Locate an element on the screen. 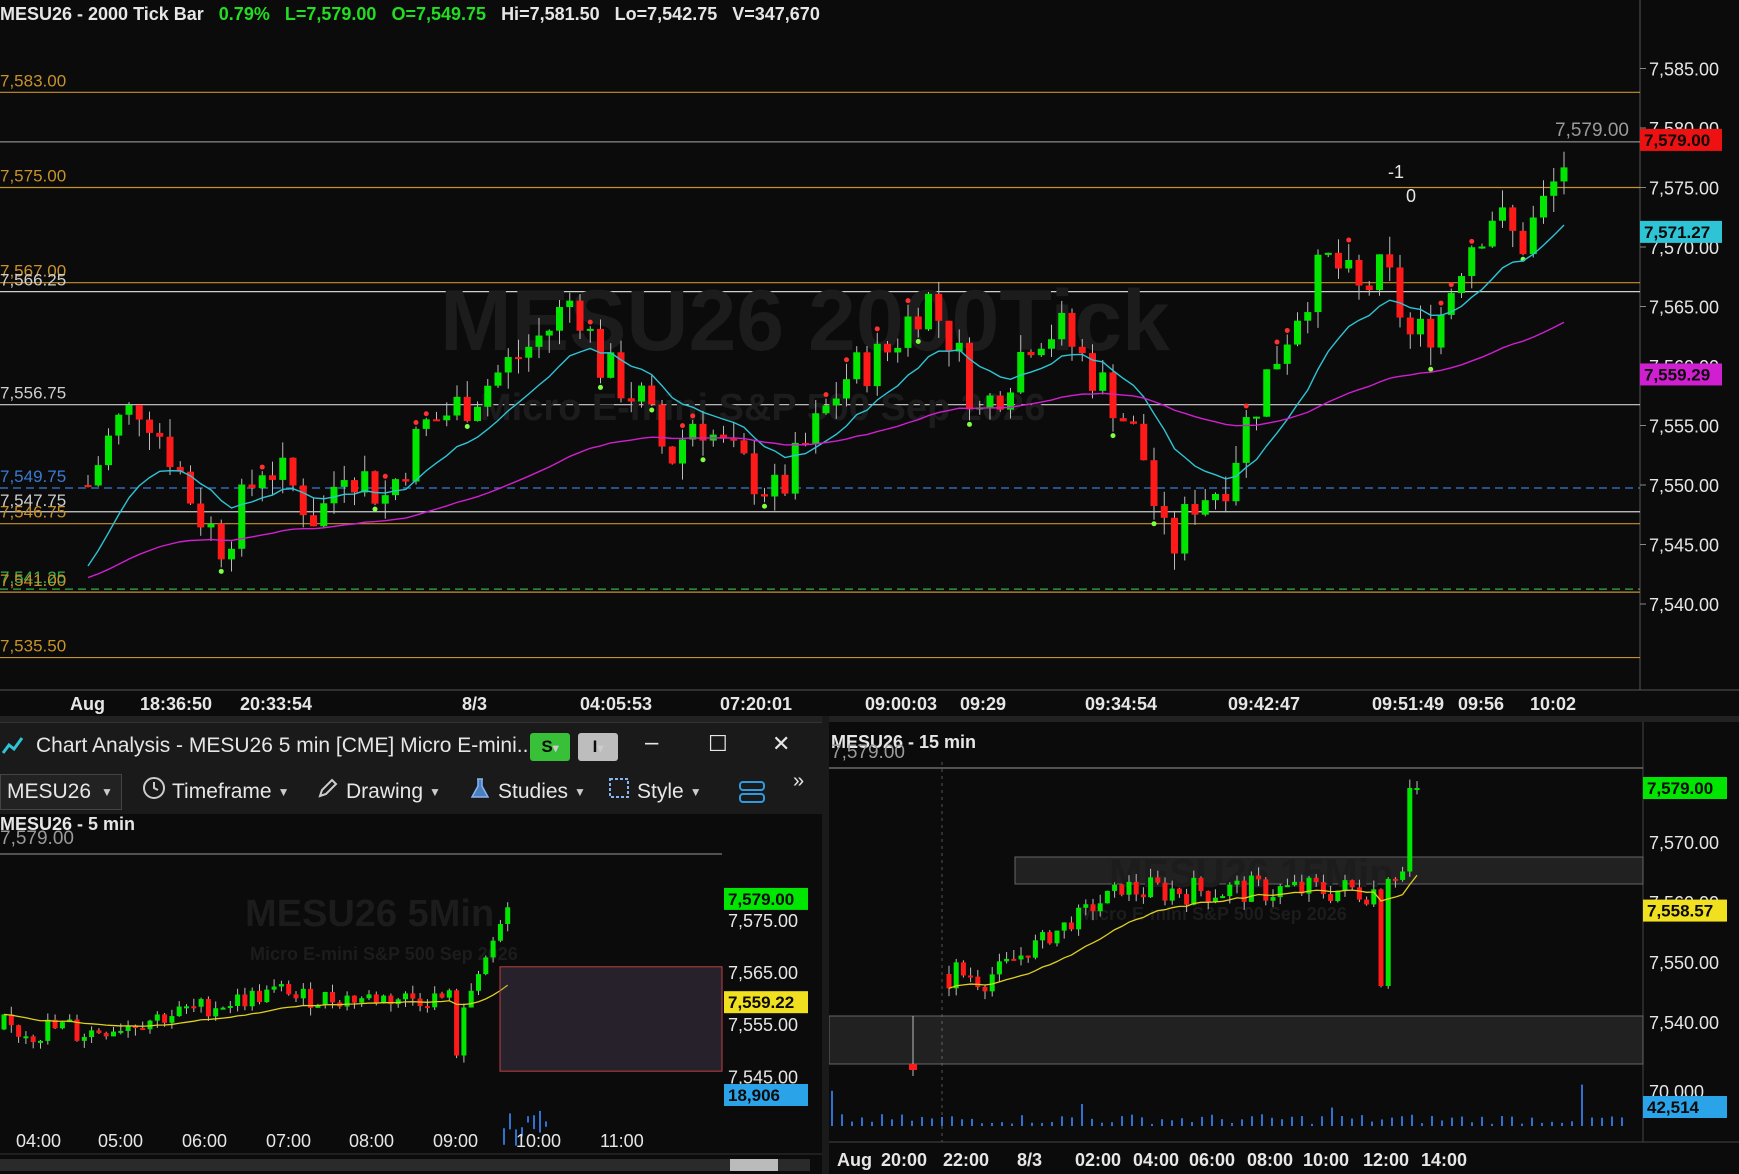 Image resolution: width=1739 pixels, height=1174 pixels. i-button: I▾ is located at coordinates (598, 747).